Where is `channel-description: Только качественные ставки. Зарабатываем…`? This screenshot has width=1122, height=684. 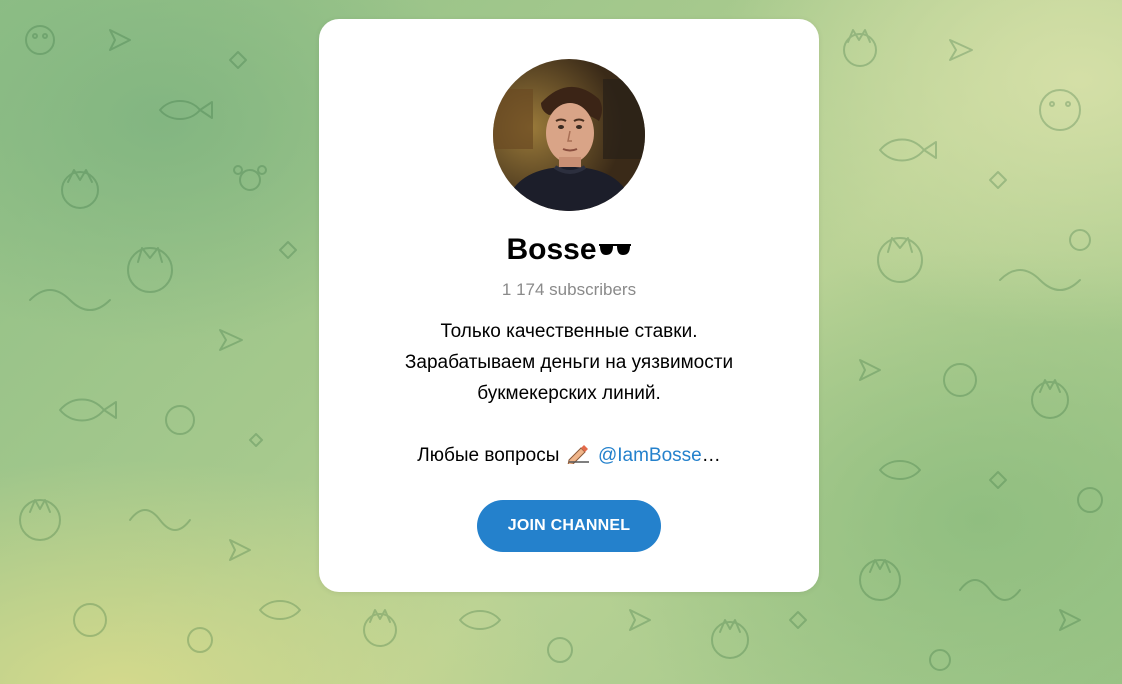
channel-description: Только качественные ставки. Зарабатываем… is located at coordinates (569, 393).